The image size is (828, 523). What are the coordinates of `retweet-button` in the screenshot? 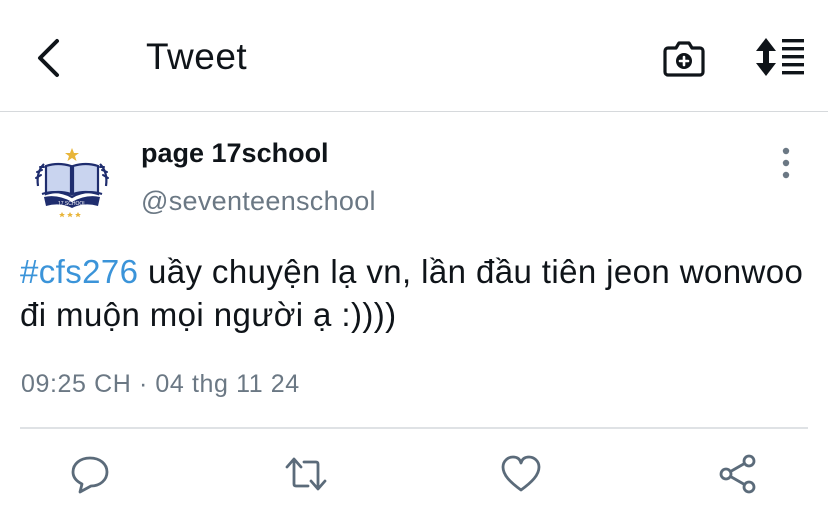 It's located at (306, 474).